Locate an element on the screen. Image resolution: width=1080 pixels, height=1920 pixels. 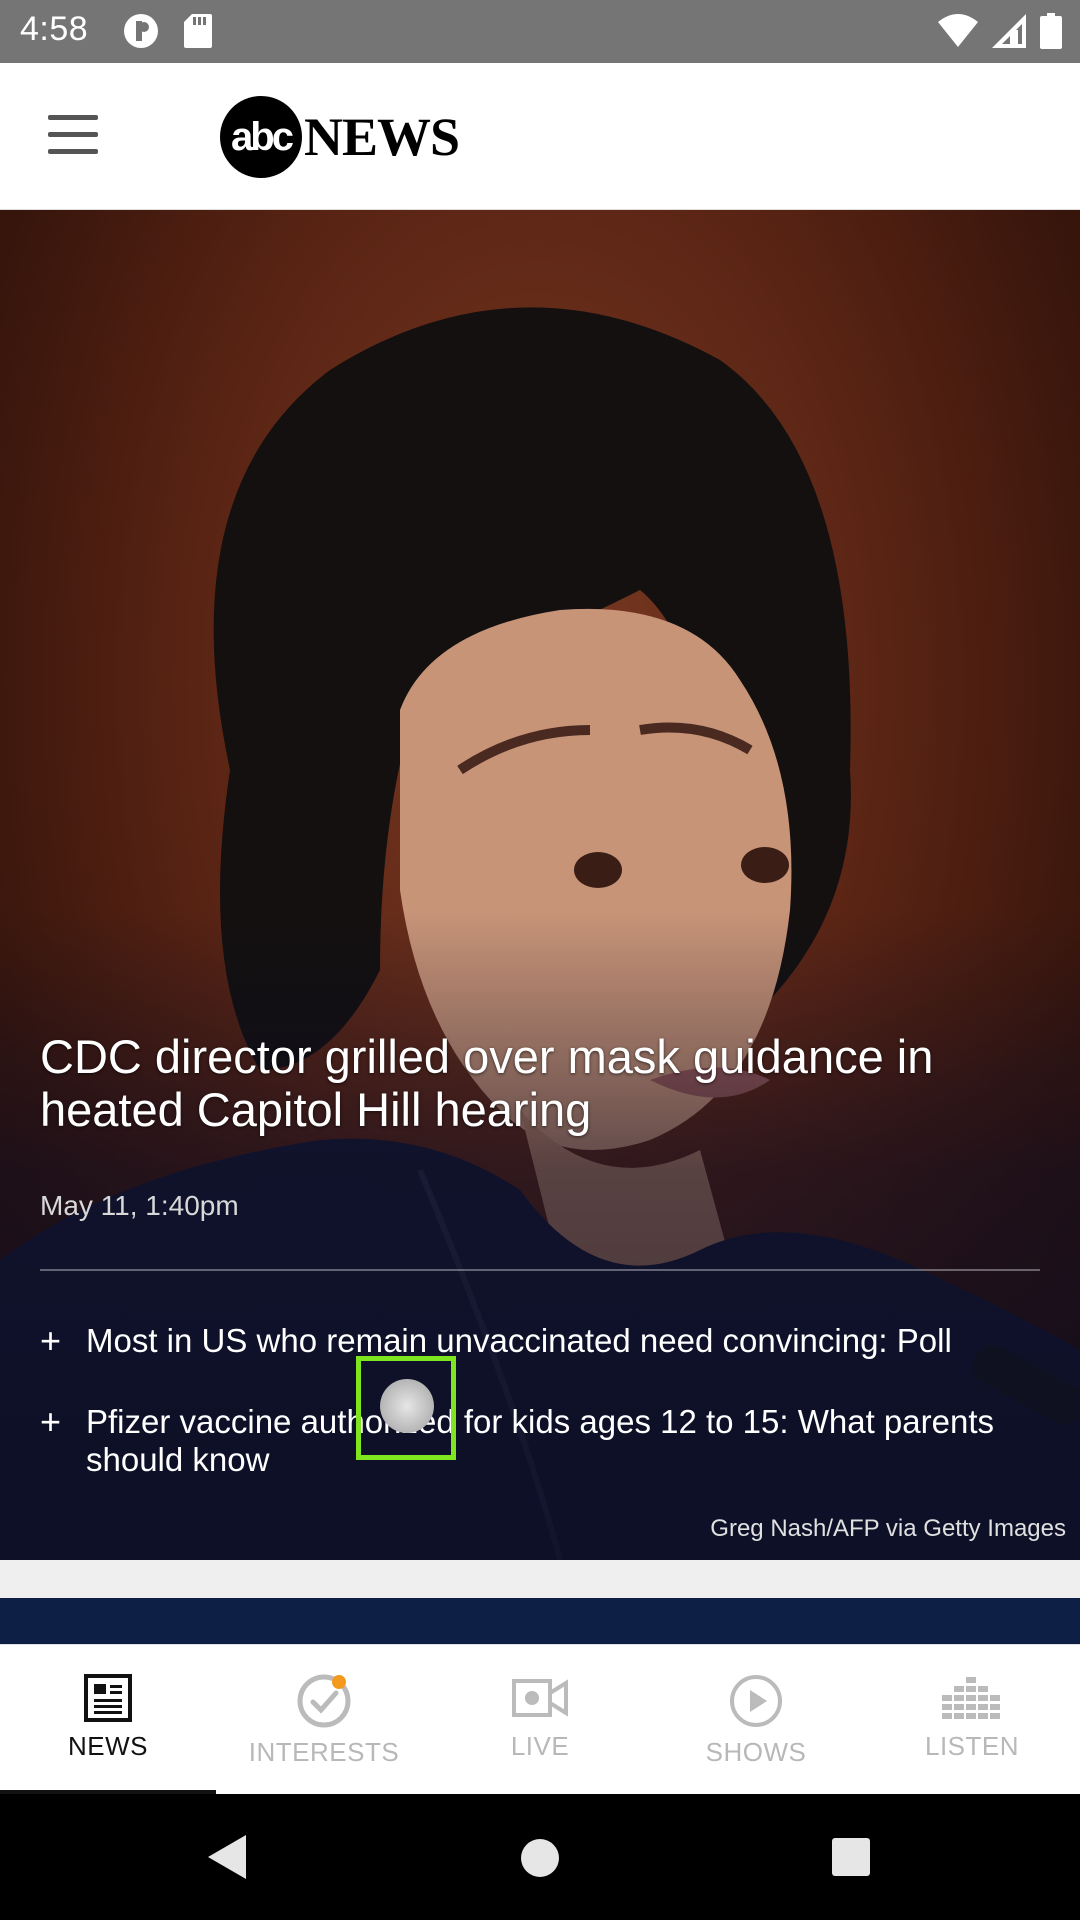
tab-label: INTERESTS is located at coordinates (324, 1752).